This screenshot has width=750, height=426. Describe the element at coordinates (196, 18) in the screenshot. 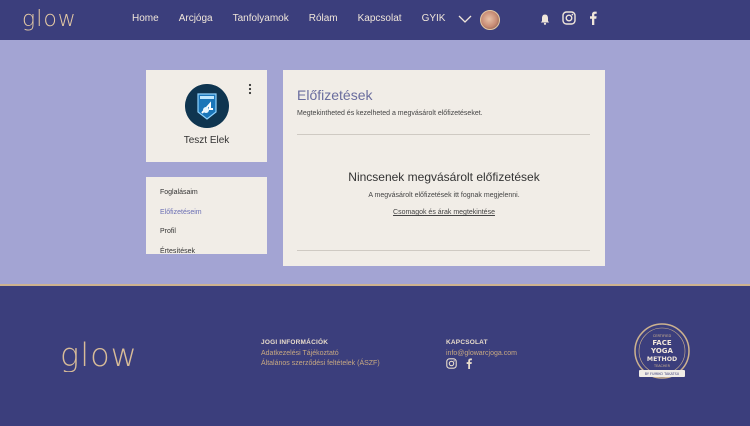

I see `nav-arcjoga: Arcjóga` at that location.